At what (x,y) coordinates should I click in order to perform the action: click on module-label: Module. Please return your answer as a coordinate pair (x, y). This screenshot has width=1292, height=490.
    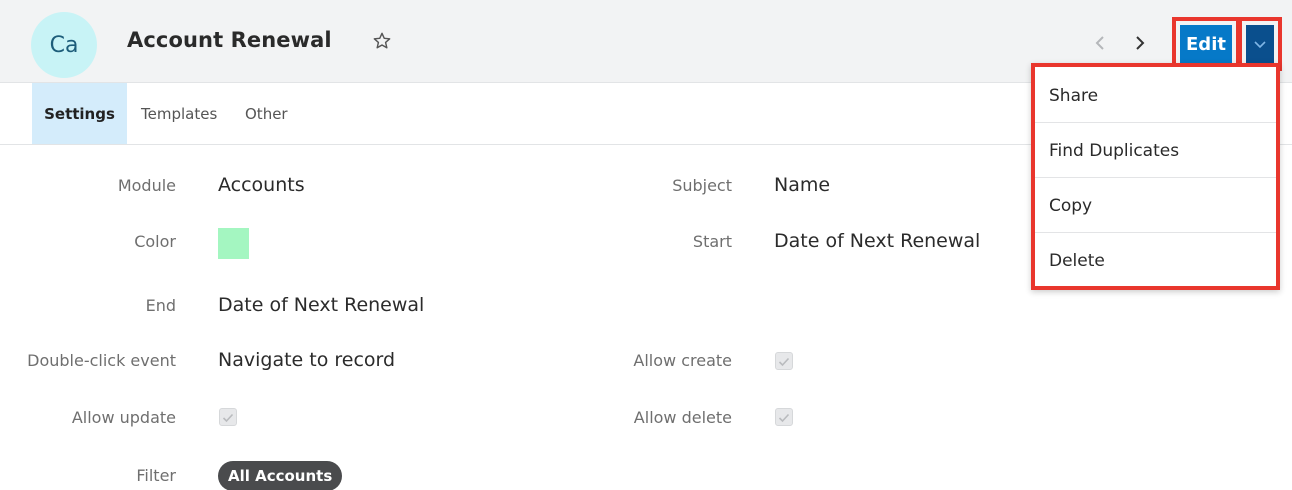
    Looking at the image, I should click on (146, 185).